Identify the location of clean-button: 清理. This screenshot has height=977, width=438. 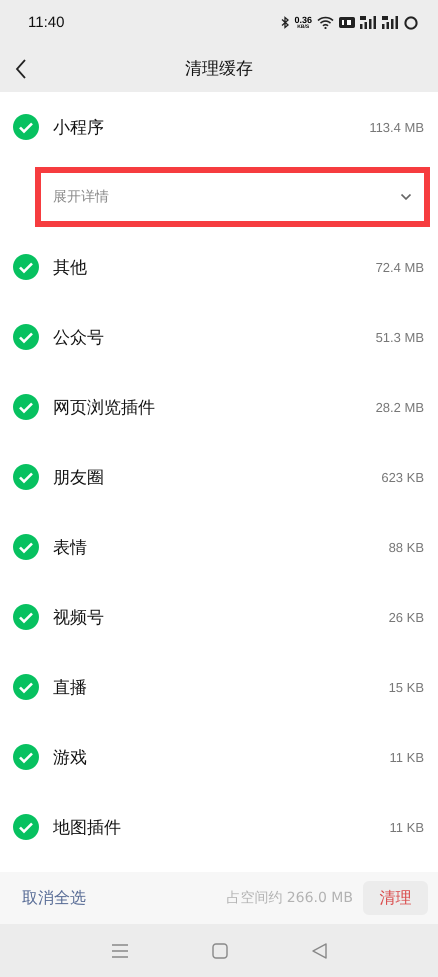
(395, 898).